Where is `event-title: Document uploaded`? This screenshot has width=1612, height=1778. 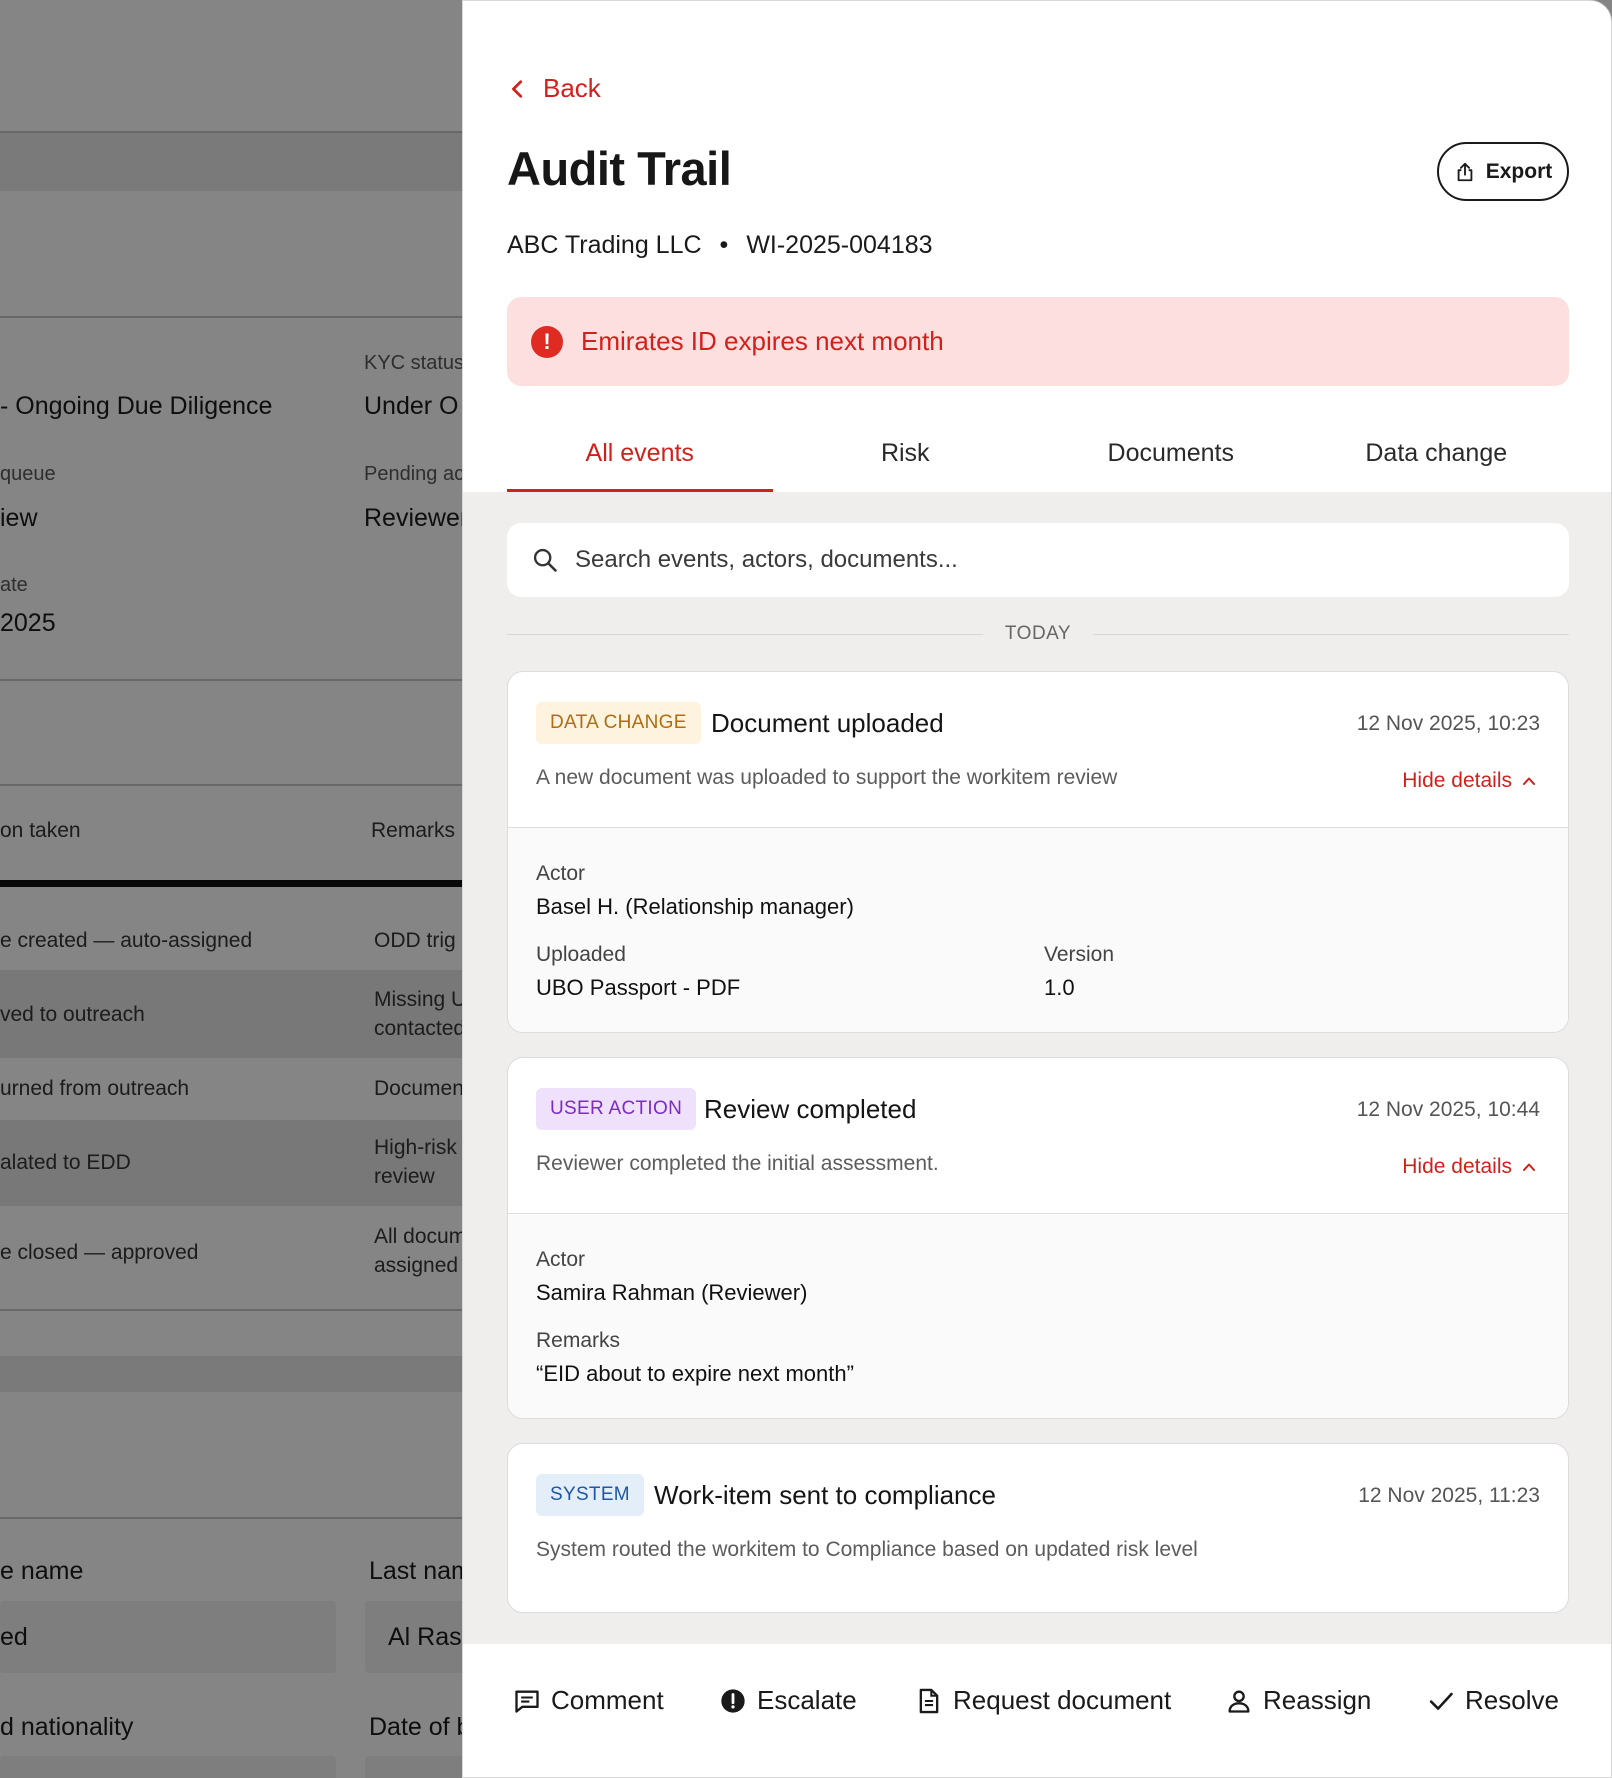 event-title: Document uploaded is located at coordinates (827, 723).